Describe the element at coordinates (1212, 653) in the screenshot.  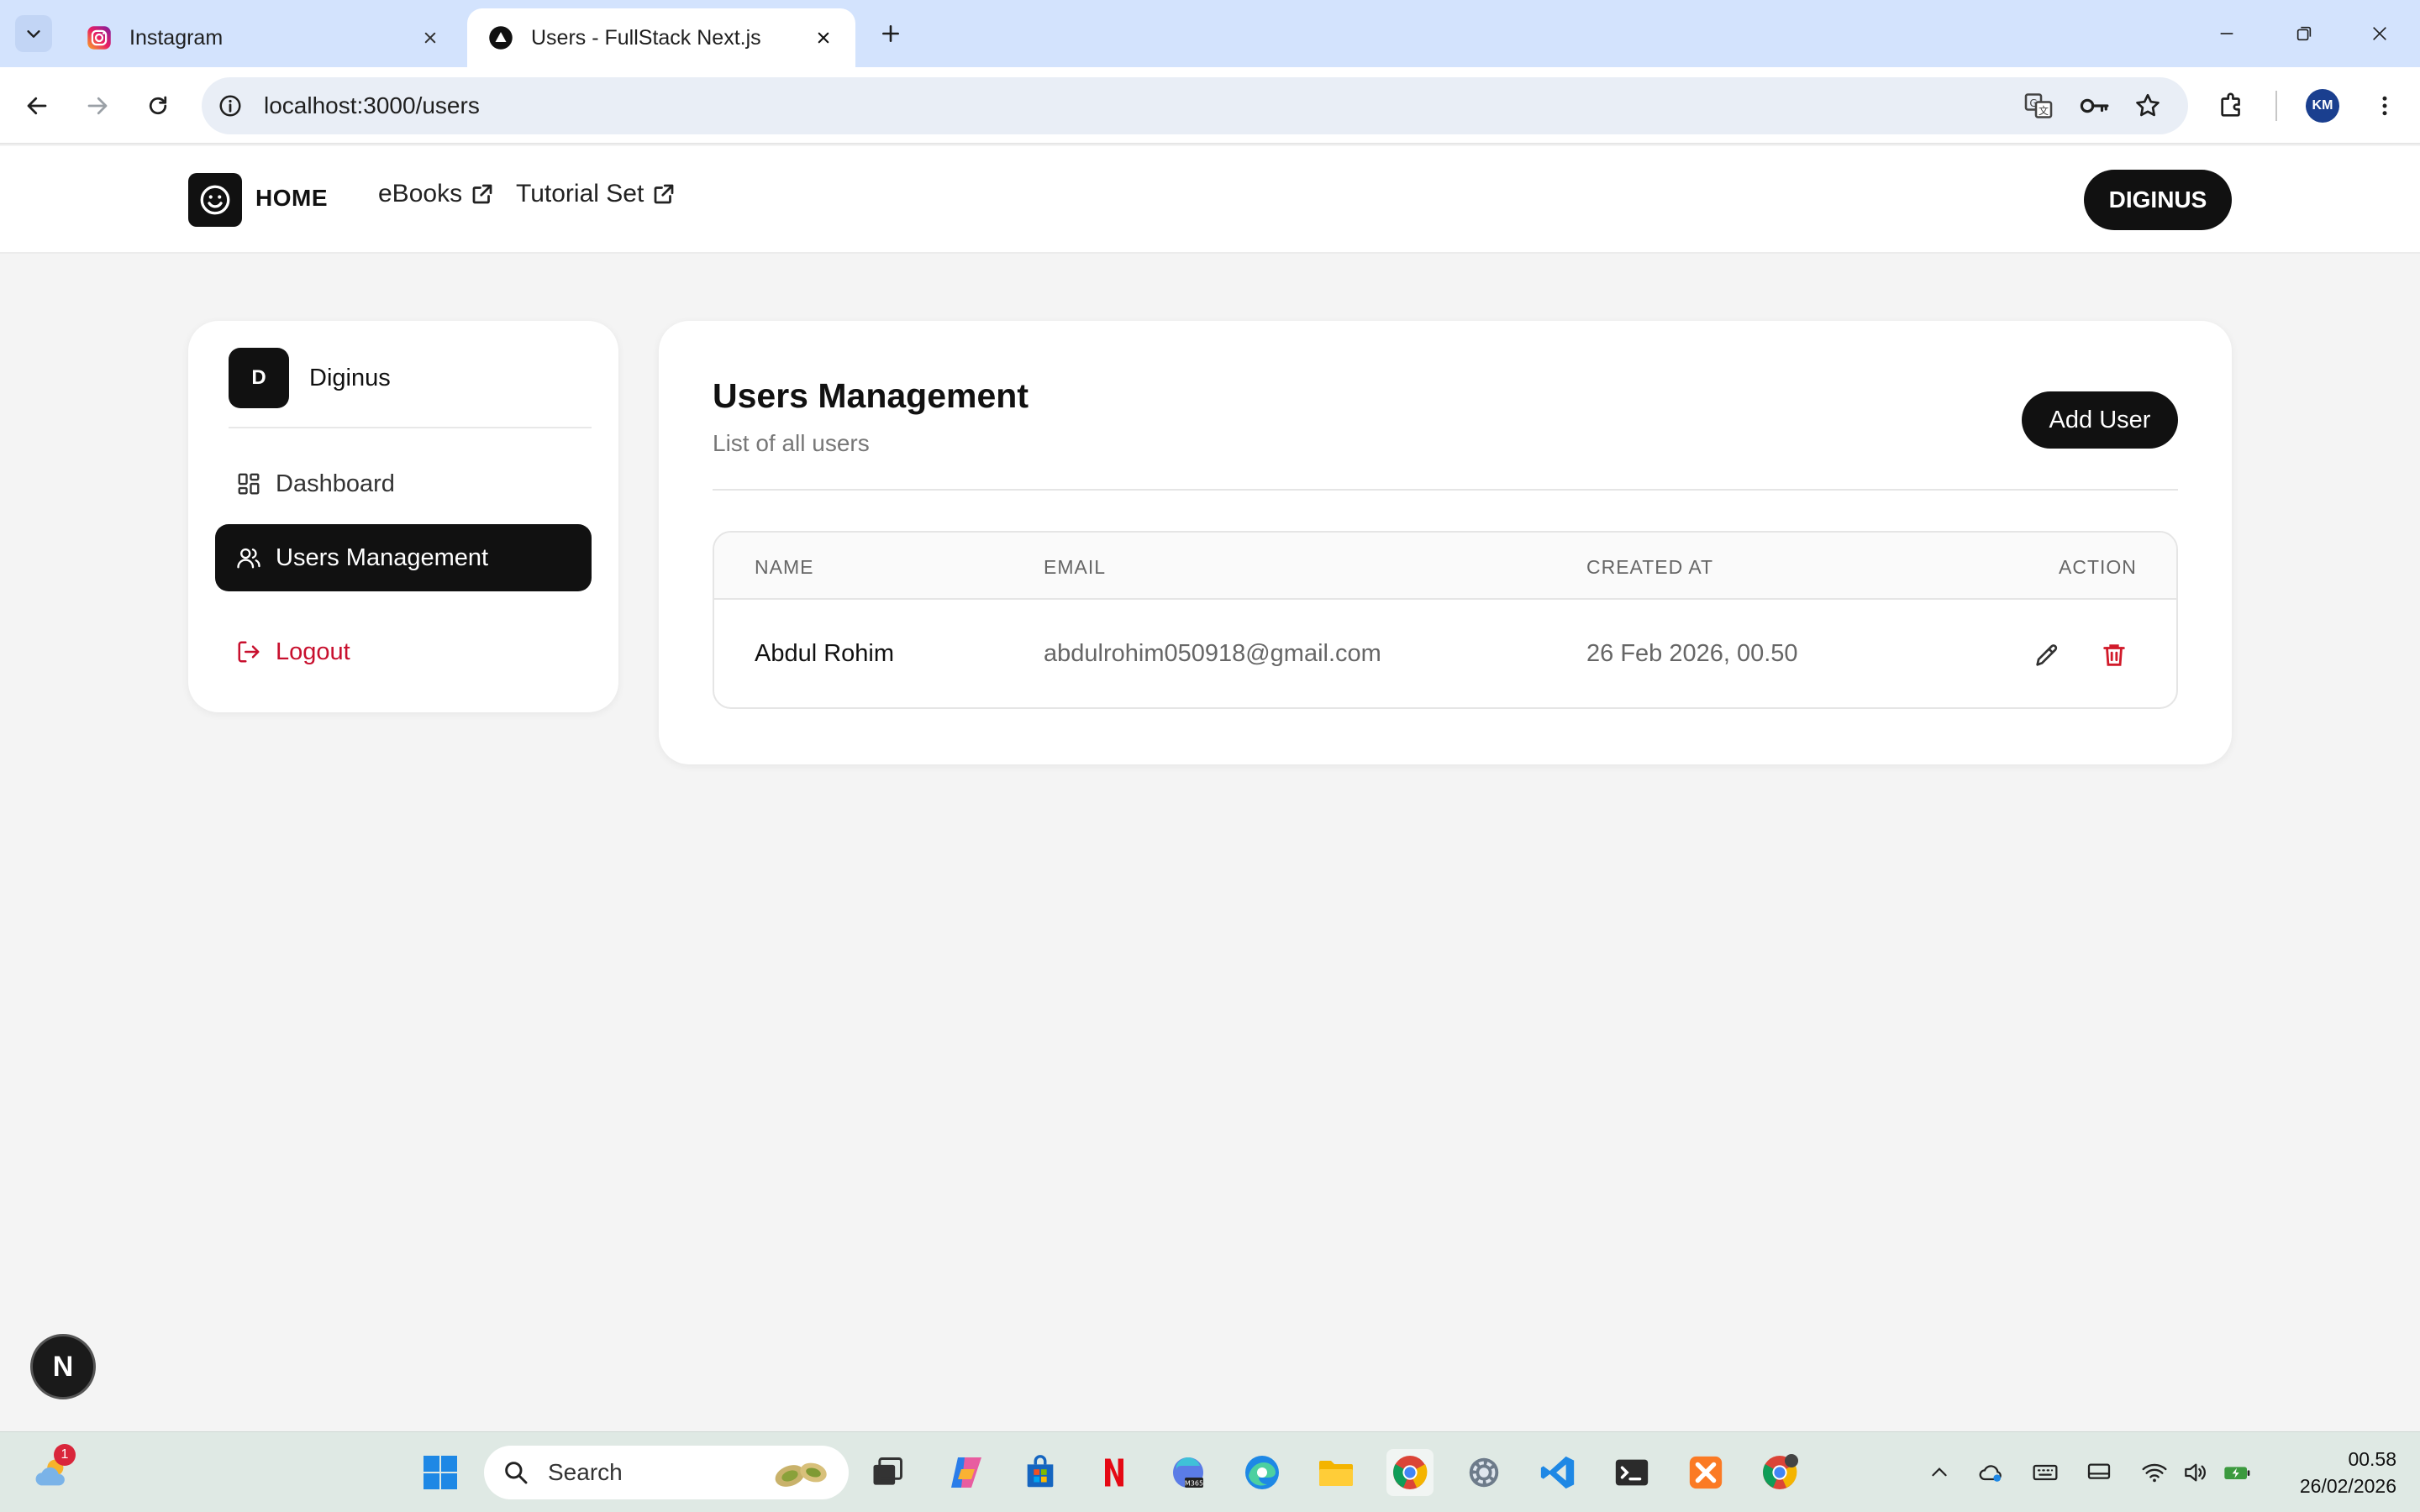
I see `user-email-cell: abdulrohim050918@gmail.com` at that location.